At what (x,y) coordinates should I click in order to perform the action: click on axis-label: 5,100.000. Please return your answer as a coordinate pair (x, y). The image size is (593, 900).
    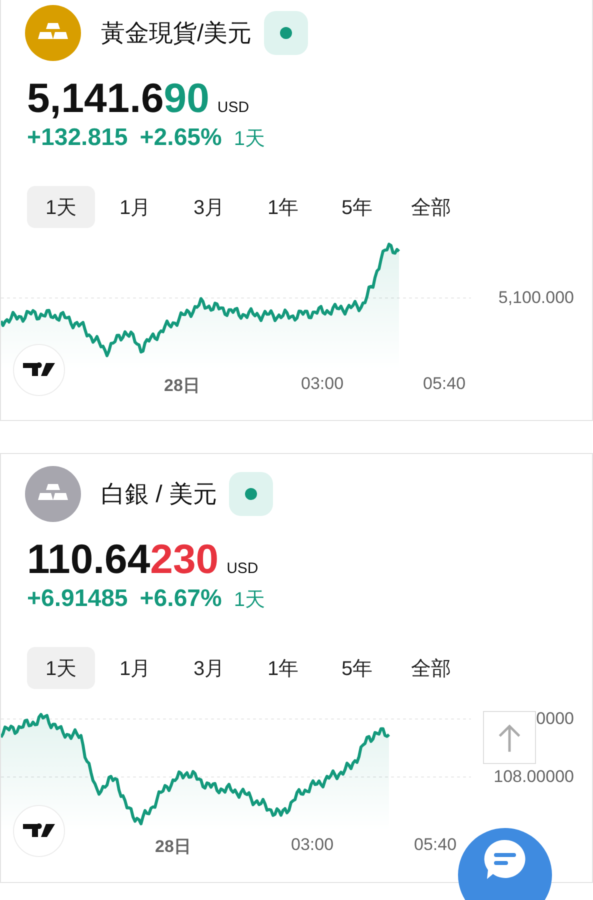
    Looking at the image, I should click on (536, 298).